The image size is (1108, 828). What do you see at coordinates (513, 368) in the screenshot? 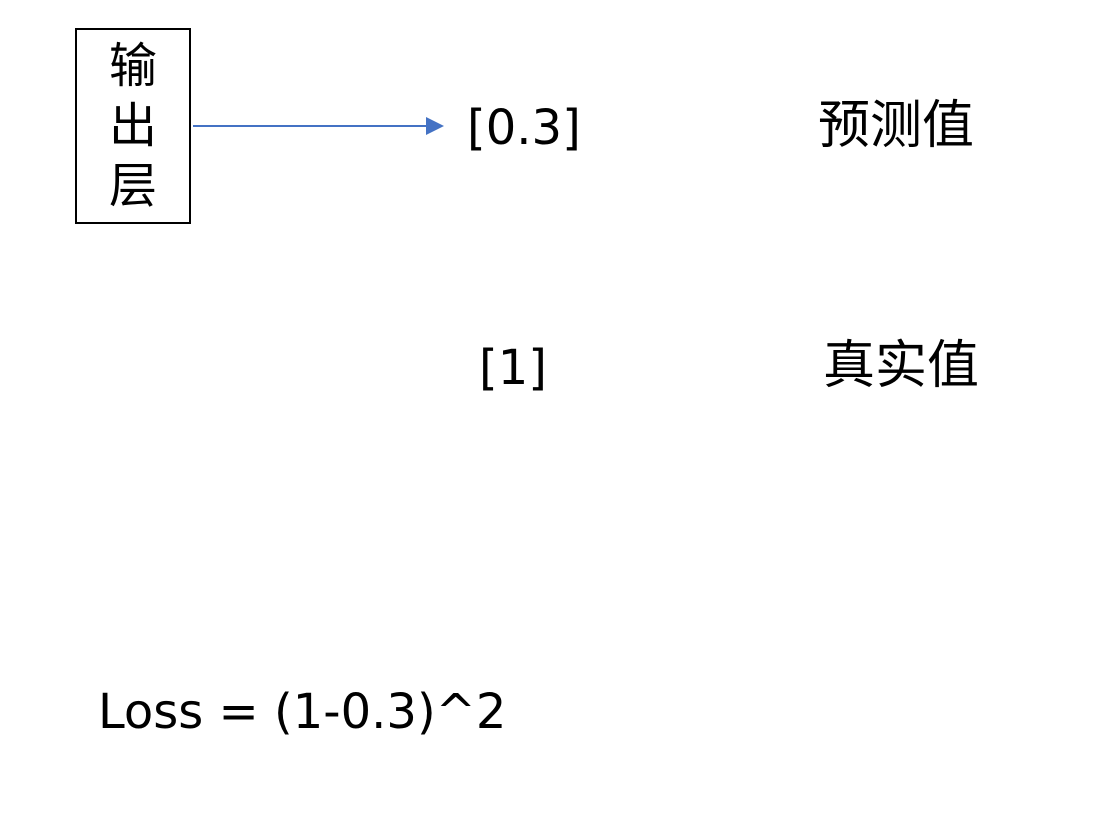
I see `true-value: [1]` at bounding box center [513, 368].